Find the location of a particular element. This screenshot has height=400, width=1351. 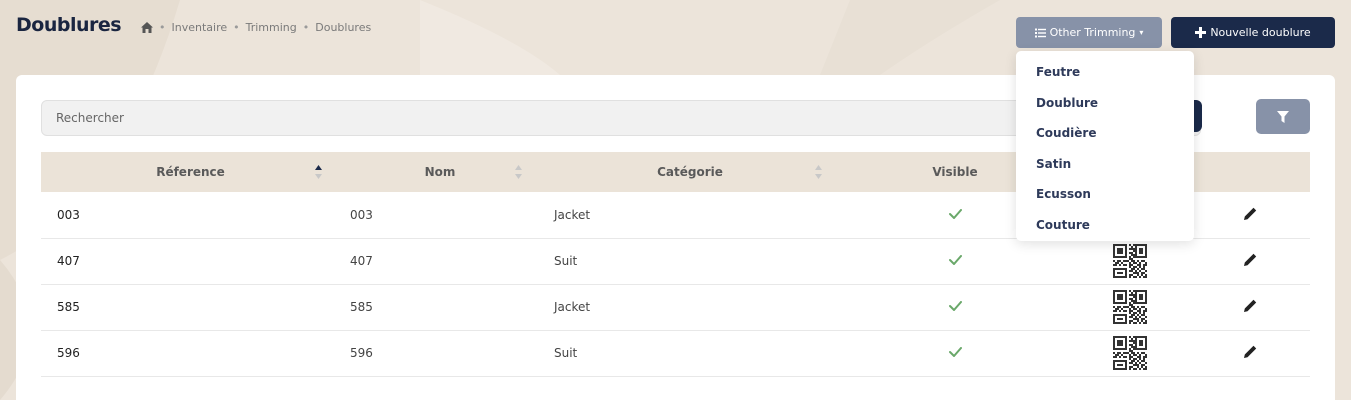

column-header-categorie: Catégorie is located at coordinates (690, 172).